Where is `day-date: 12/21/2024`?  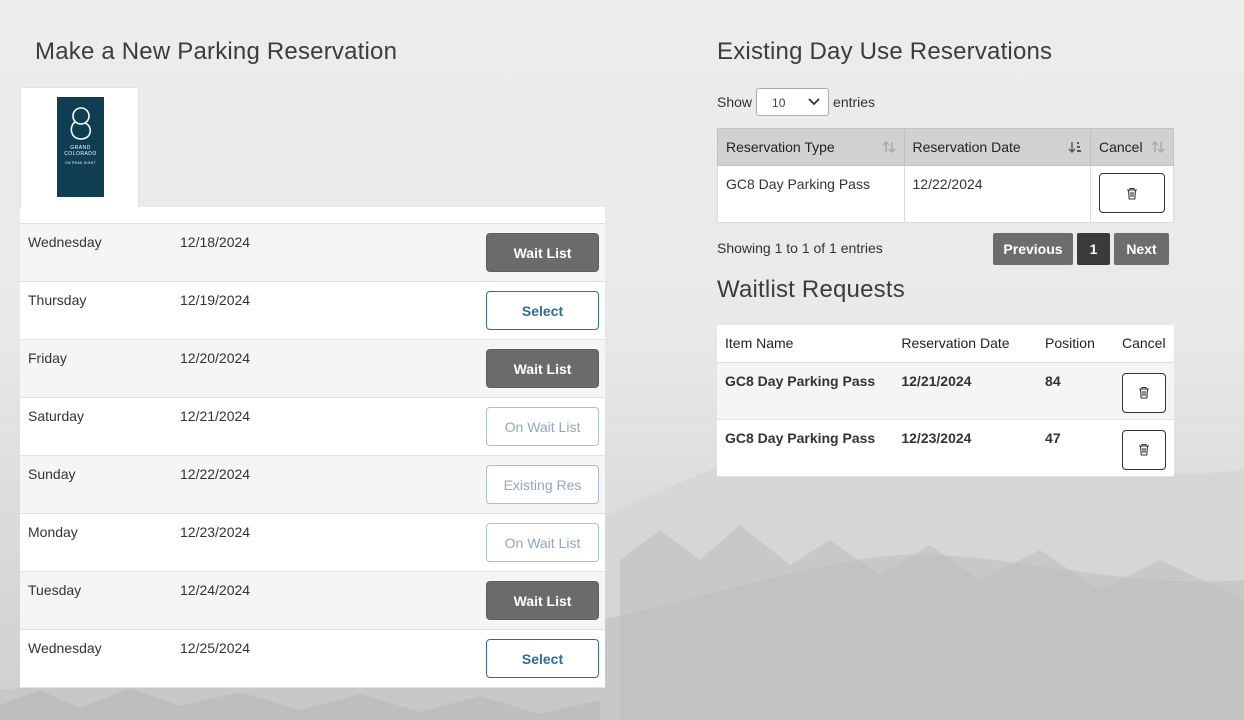 day-date: 12/21/2024 is located at coordinates (215, 416).